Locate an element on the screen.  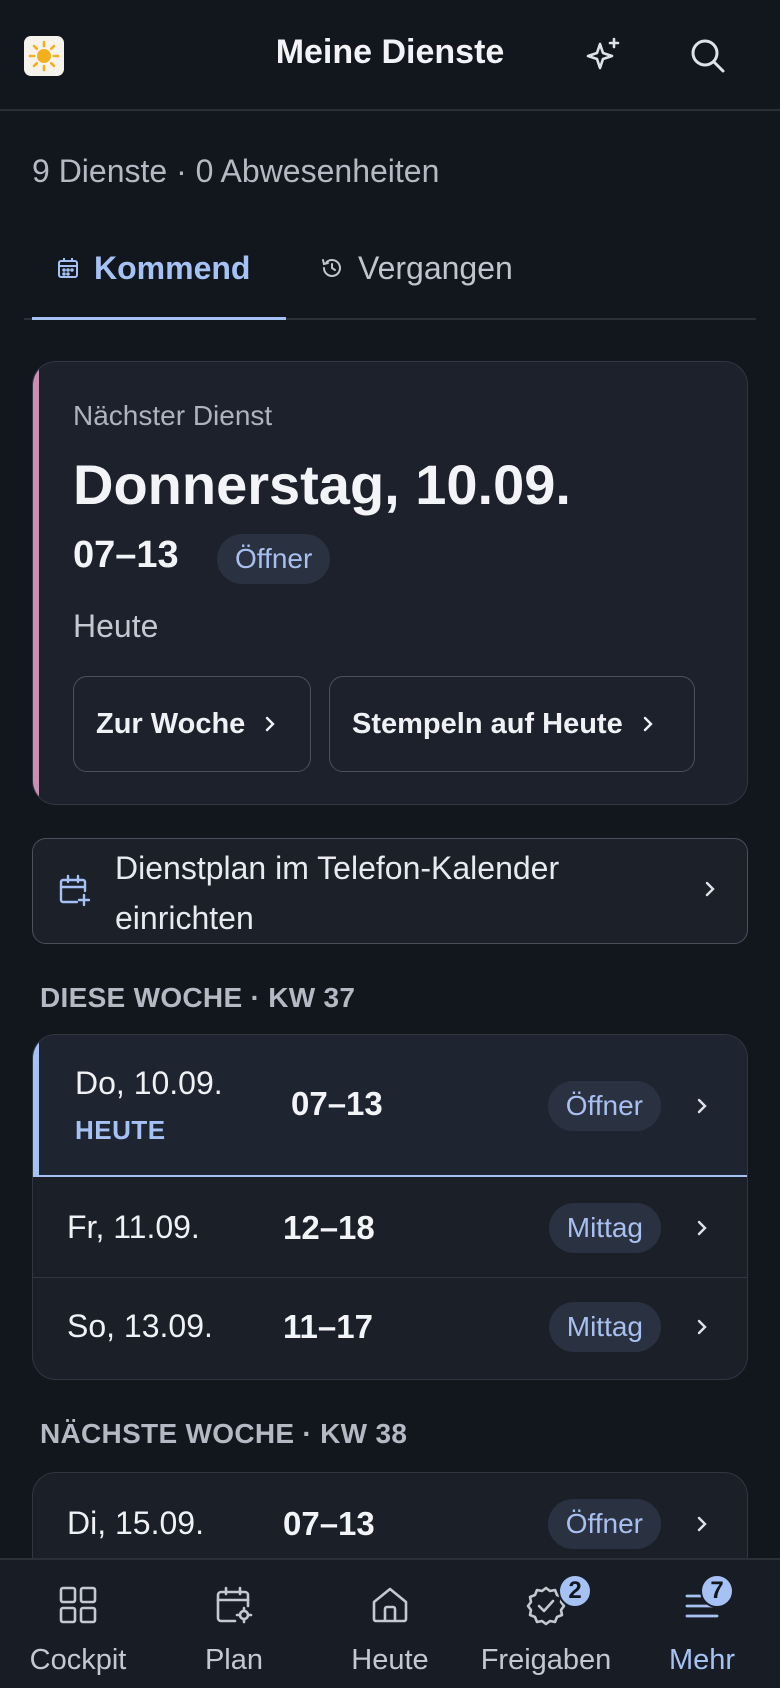
go-to-week-button: Zur Woche is located at coordinates (192, 724).